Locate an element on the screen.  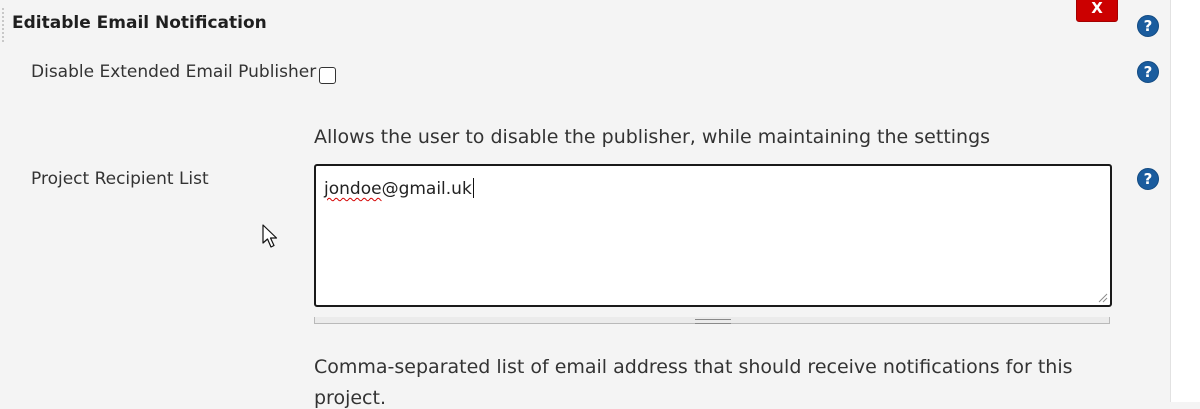
disable-publisher-label: Disable Extended Email Publisher is located at coordinates (174, 72).